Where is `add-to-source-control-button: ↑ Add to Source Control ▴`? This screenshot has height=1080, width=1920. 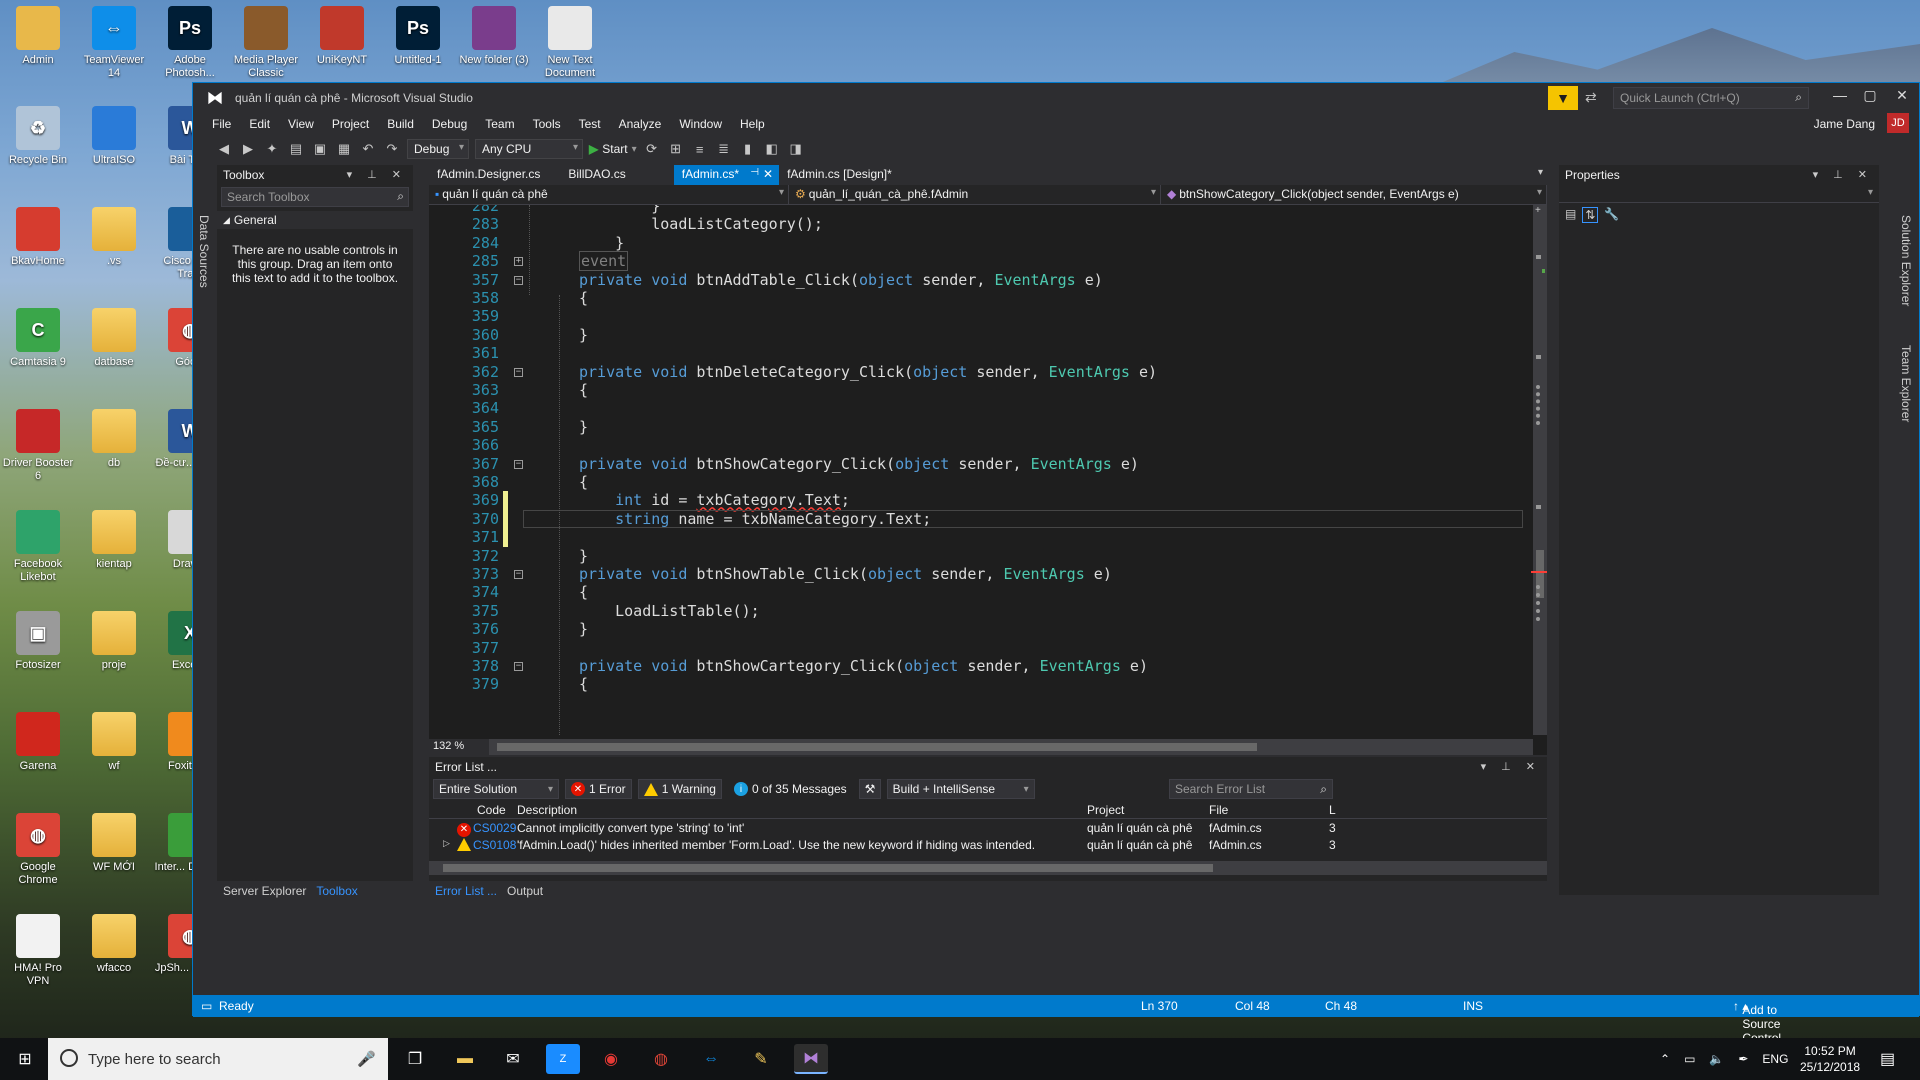
add-to-source-control-button: ↑ Add to Source Control ▴ is located at coordinates (1757, 1022).